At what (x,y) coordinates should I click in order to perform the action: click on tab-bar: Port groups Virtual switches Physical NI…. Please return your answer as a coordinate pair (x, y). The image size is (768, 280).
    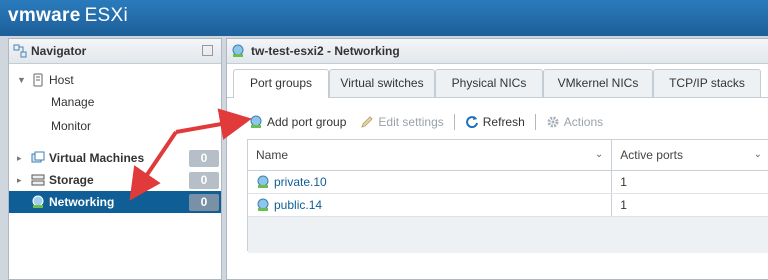
    Looking at the image, I should click on (497, 82).